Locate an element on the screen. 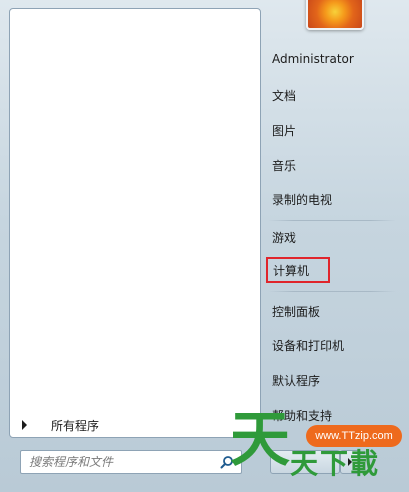 The height and width of the screenshot is (492, 409). devices-printers-item: 设备和打印机 is located at coordinates (329, 345).